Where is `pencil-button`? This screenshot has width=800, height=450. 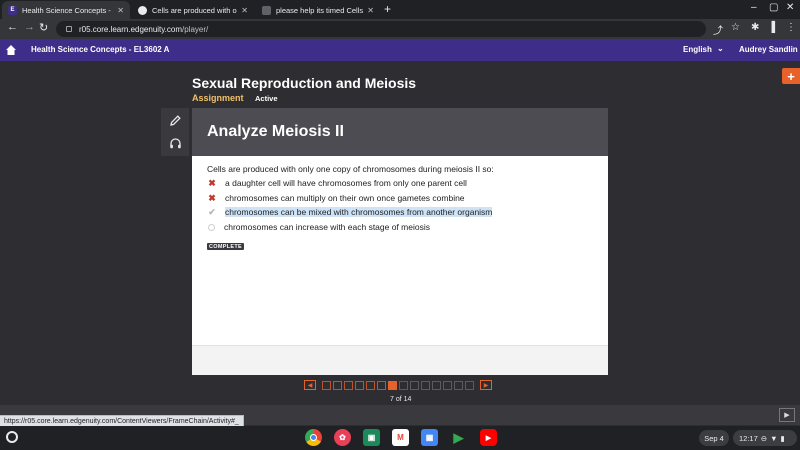 pencil-button is located at coordinates (175, 120).